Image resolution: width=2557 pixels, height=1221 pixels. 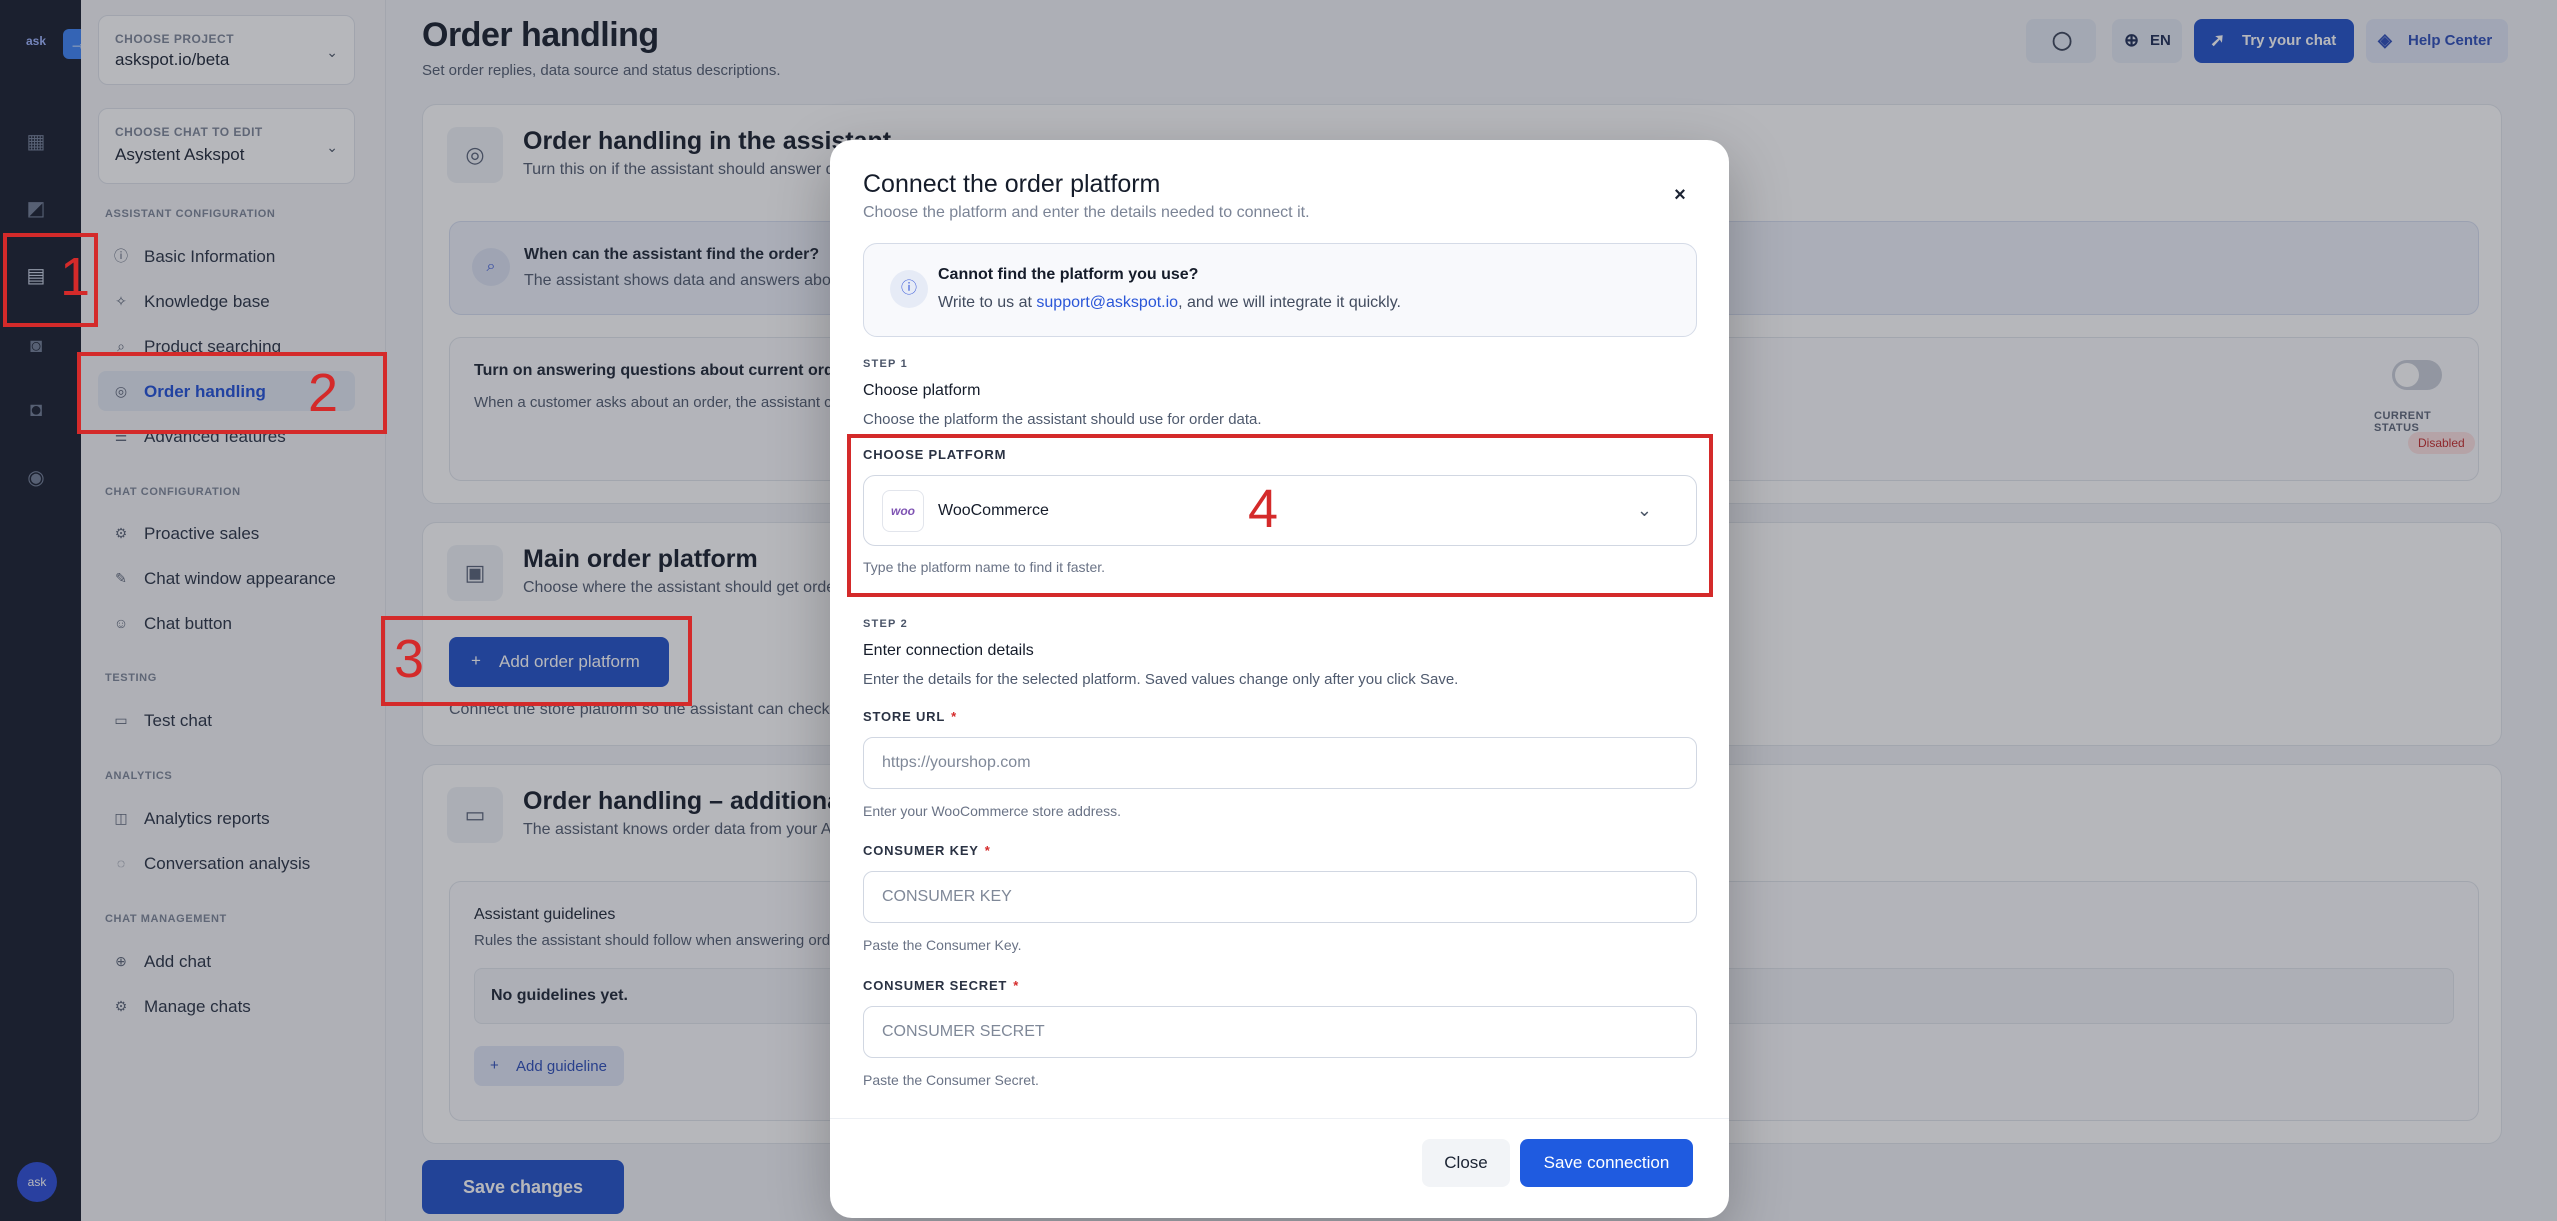 What do you see at coordinates (1280, 763) in the screenshot?
I see `store-url-input` at bounding box center [1280, 763].